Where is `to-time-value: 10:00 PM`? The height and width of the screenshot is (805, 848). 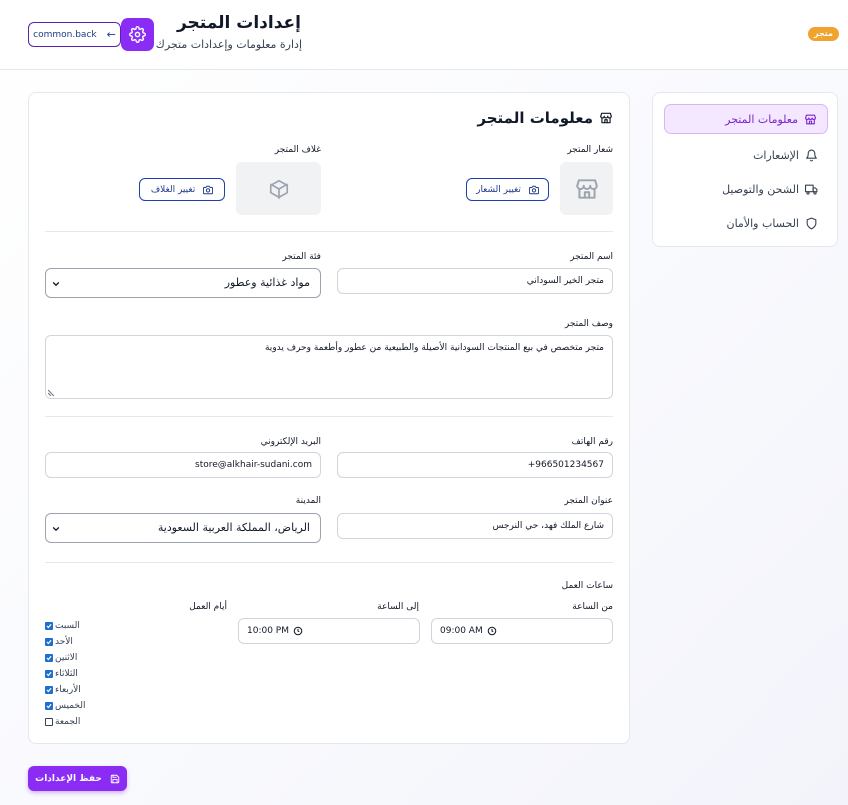 to-time-value: 10:00 PM is located at coordinates (268, 631).